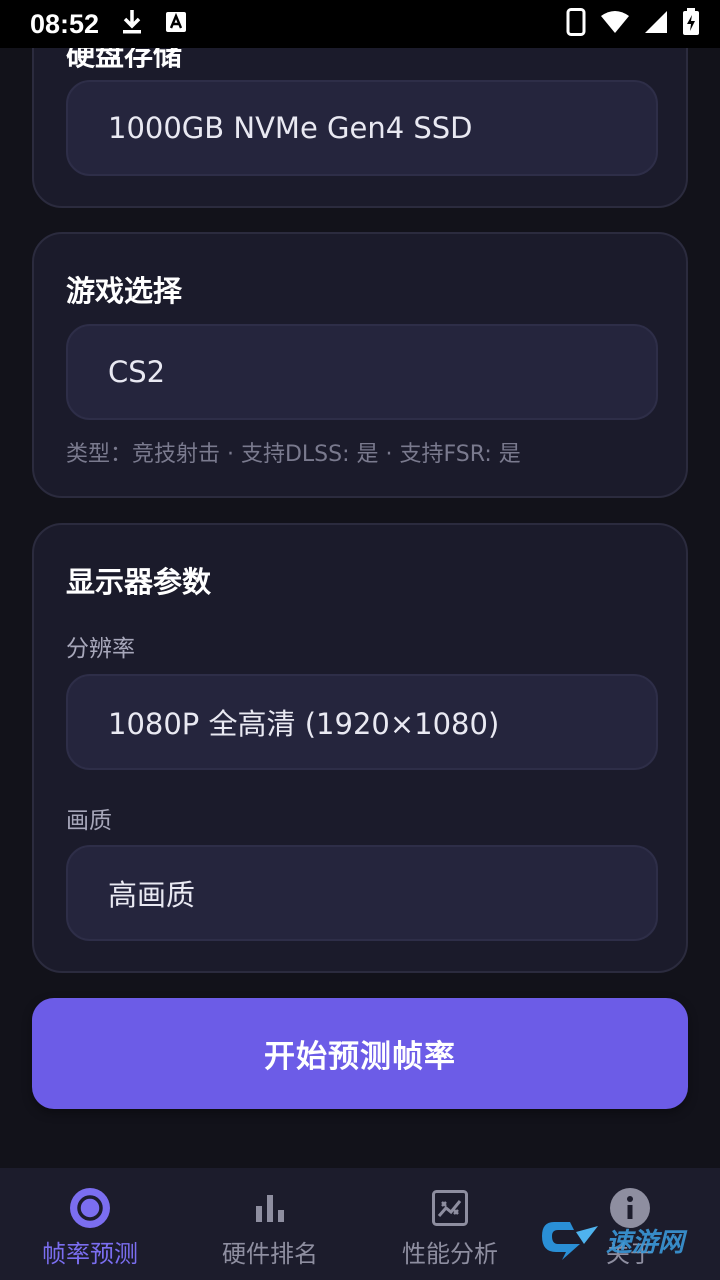  What do you see at coordinates (576, 24) in the screenshot?
I see `phone-icon` at bounding box center [576, 24].